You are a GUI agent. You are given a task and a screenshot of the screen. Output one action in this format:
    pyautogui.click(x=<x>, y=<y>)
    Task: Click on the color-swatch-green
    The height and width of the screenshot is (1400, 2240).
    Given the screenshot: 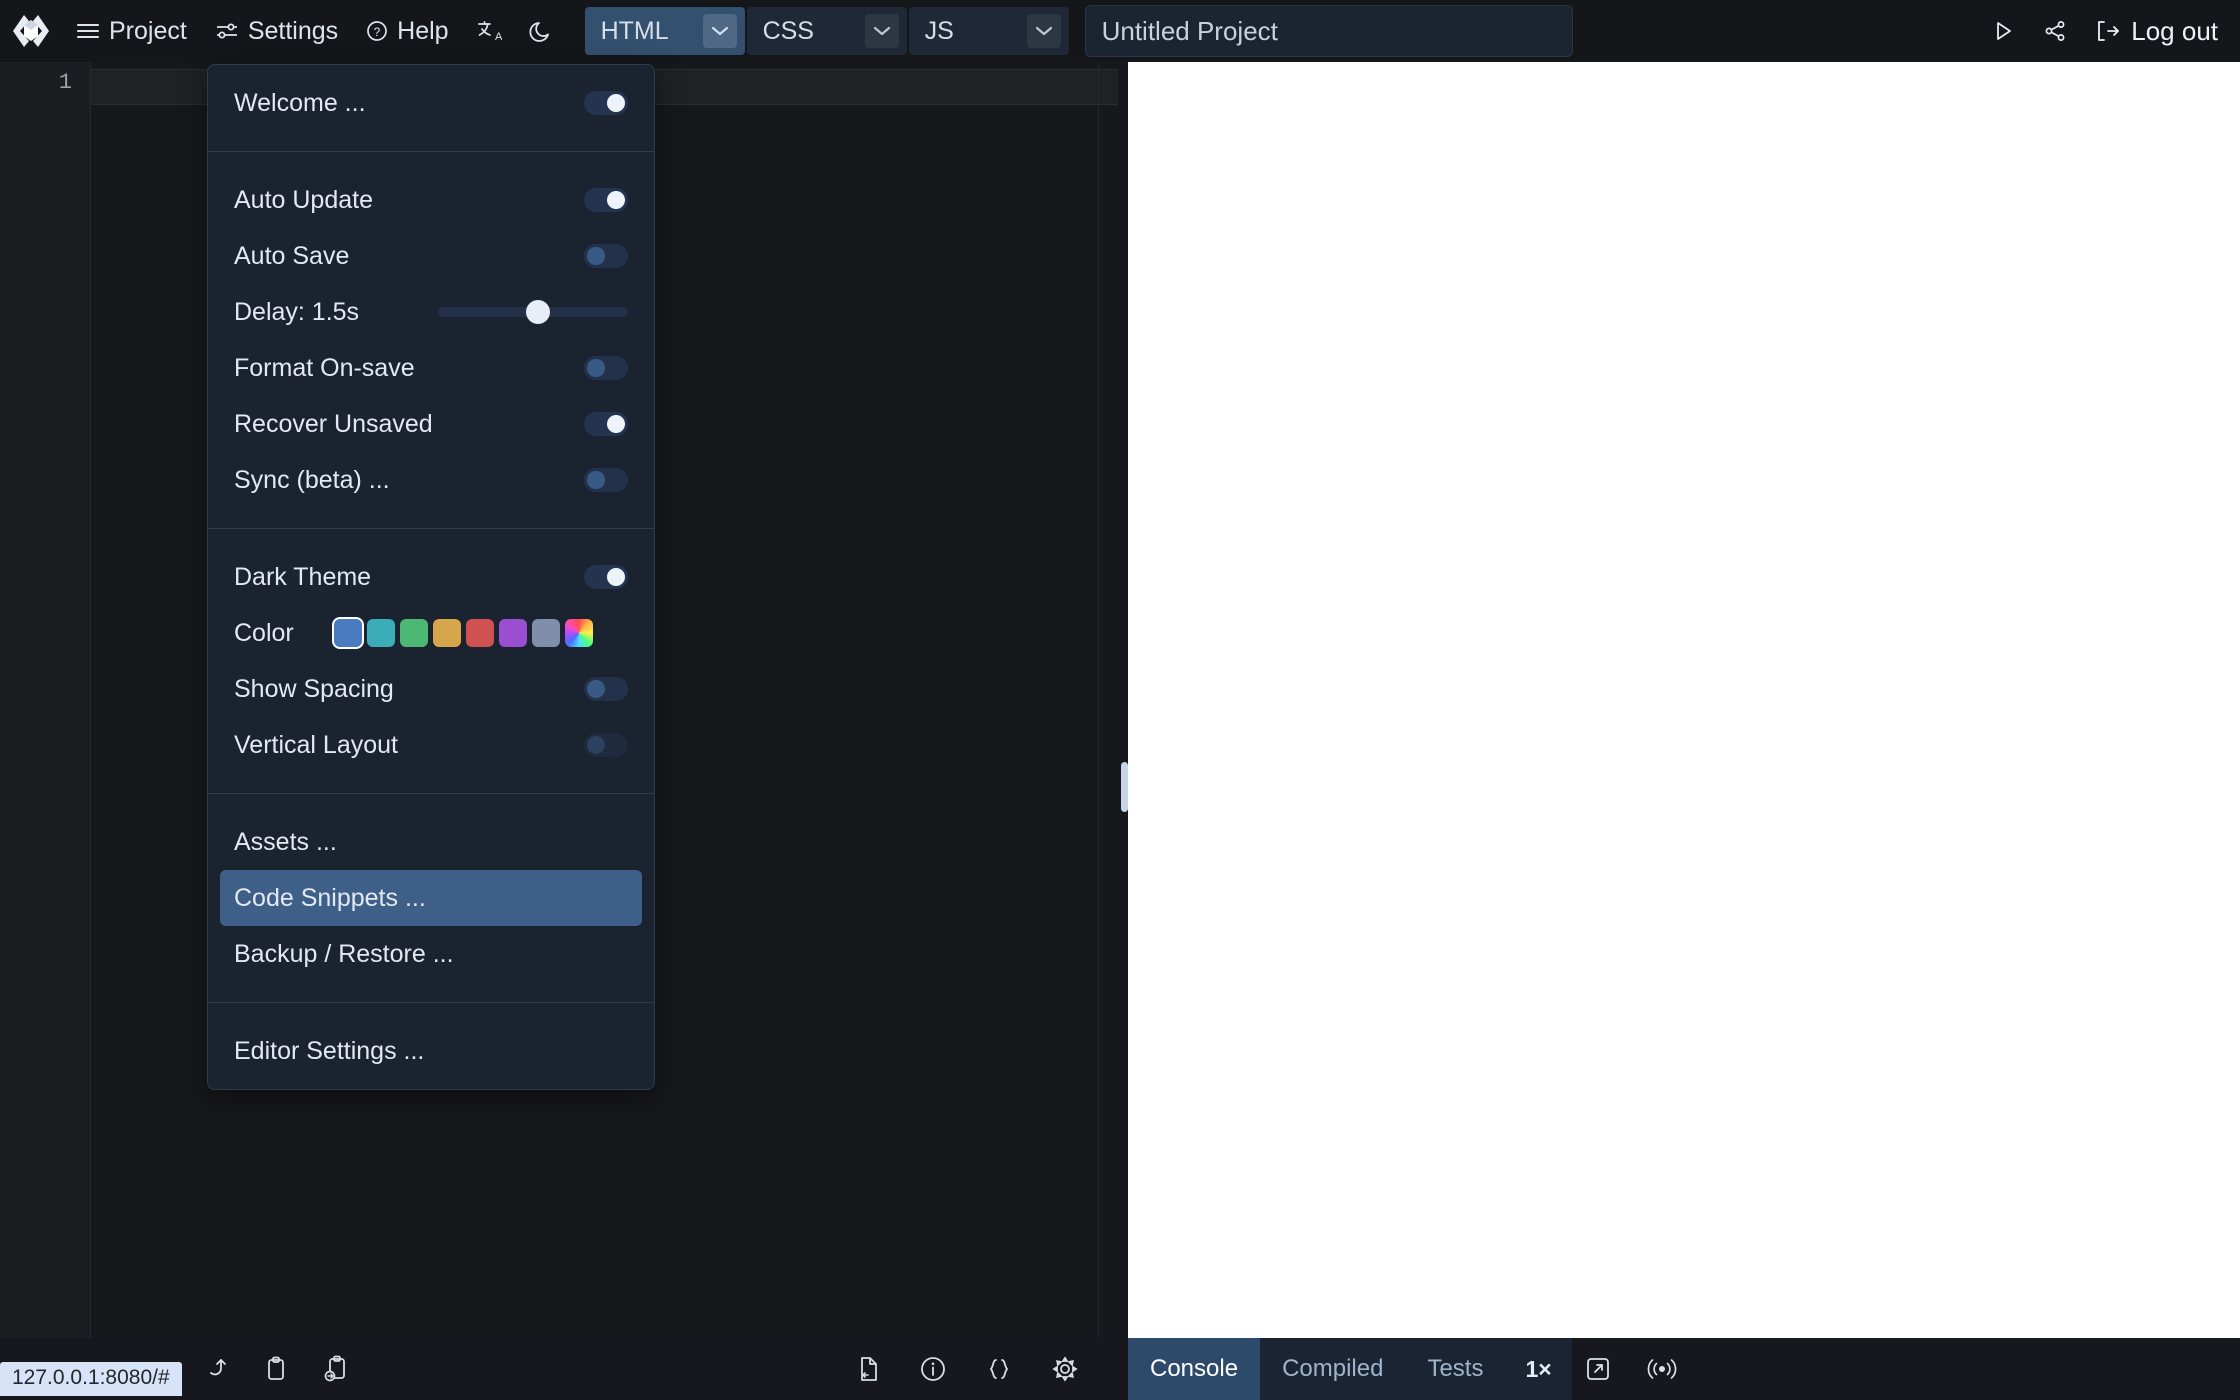 What is the action you would take?
    pyautogui.click(x=413, y=633)
    